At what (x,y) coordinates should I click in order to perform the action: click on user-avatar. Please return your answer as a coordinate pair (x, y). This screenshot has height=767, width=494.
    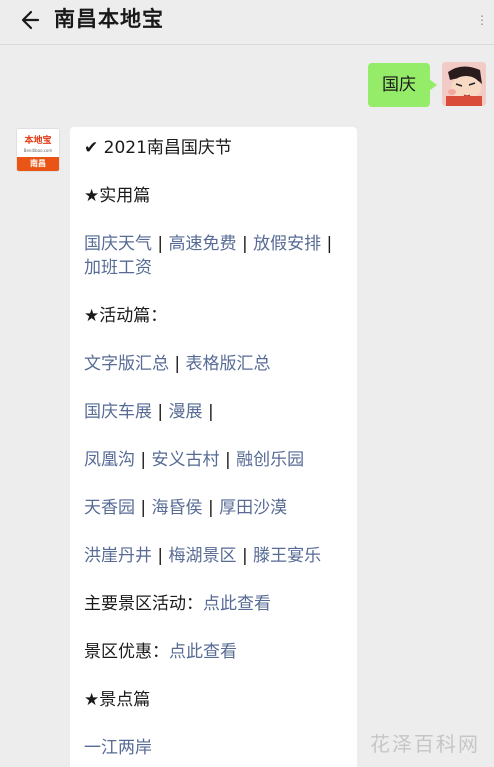
    Looking at the image, I should click on (464, 84).